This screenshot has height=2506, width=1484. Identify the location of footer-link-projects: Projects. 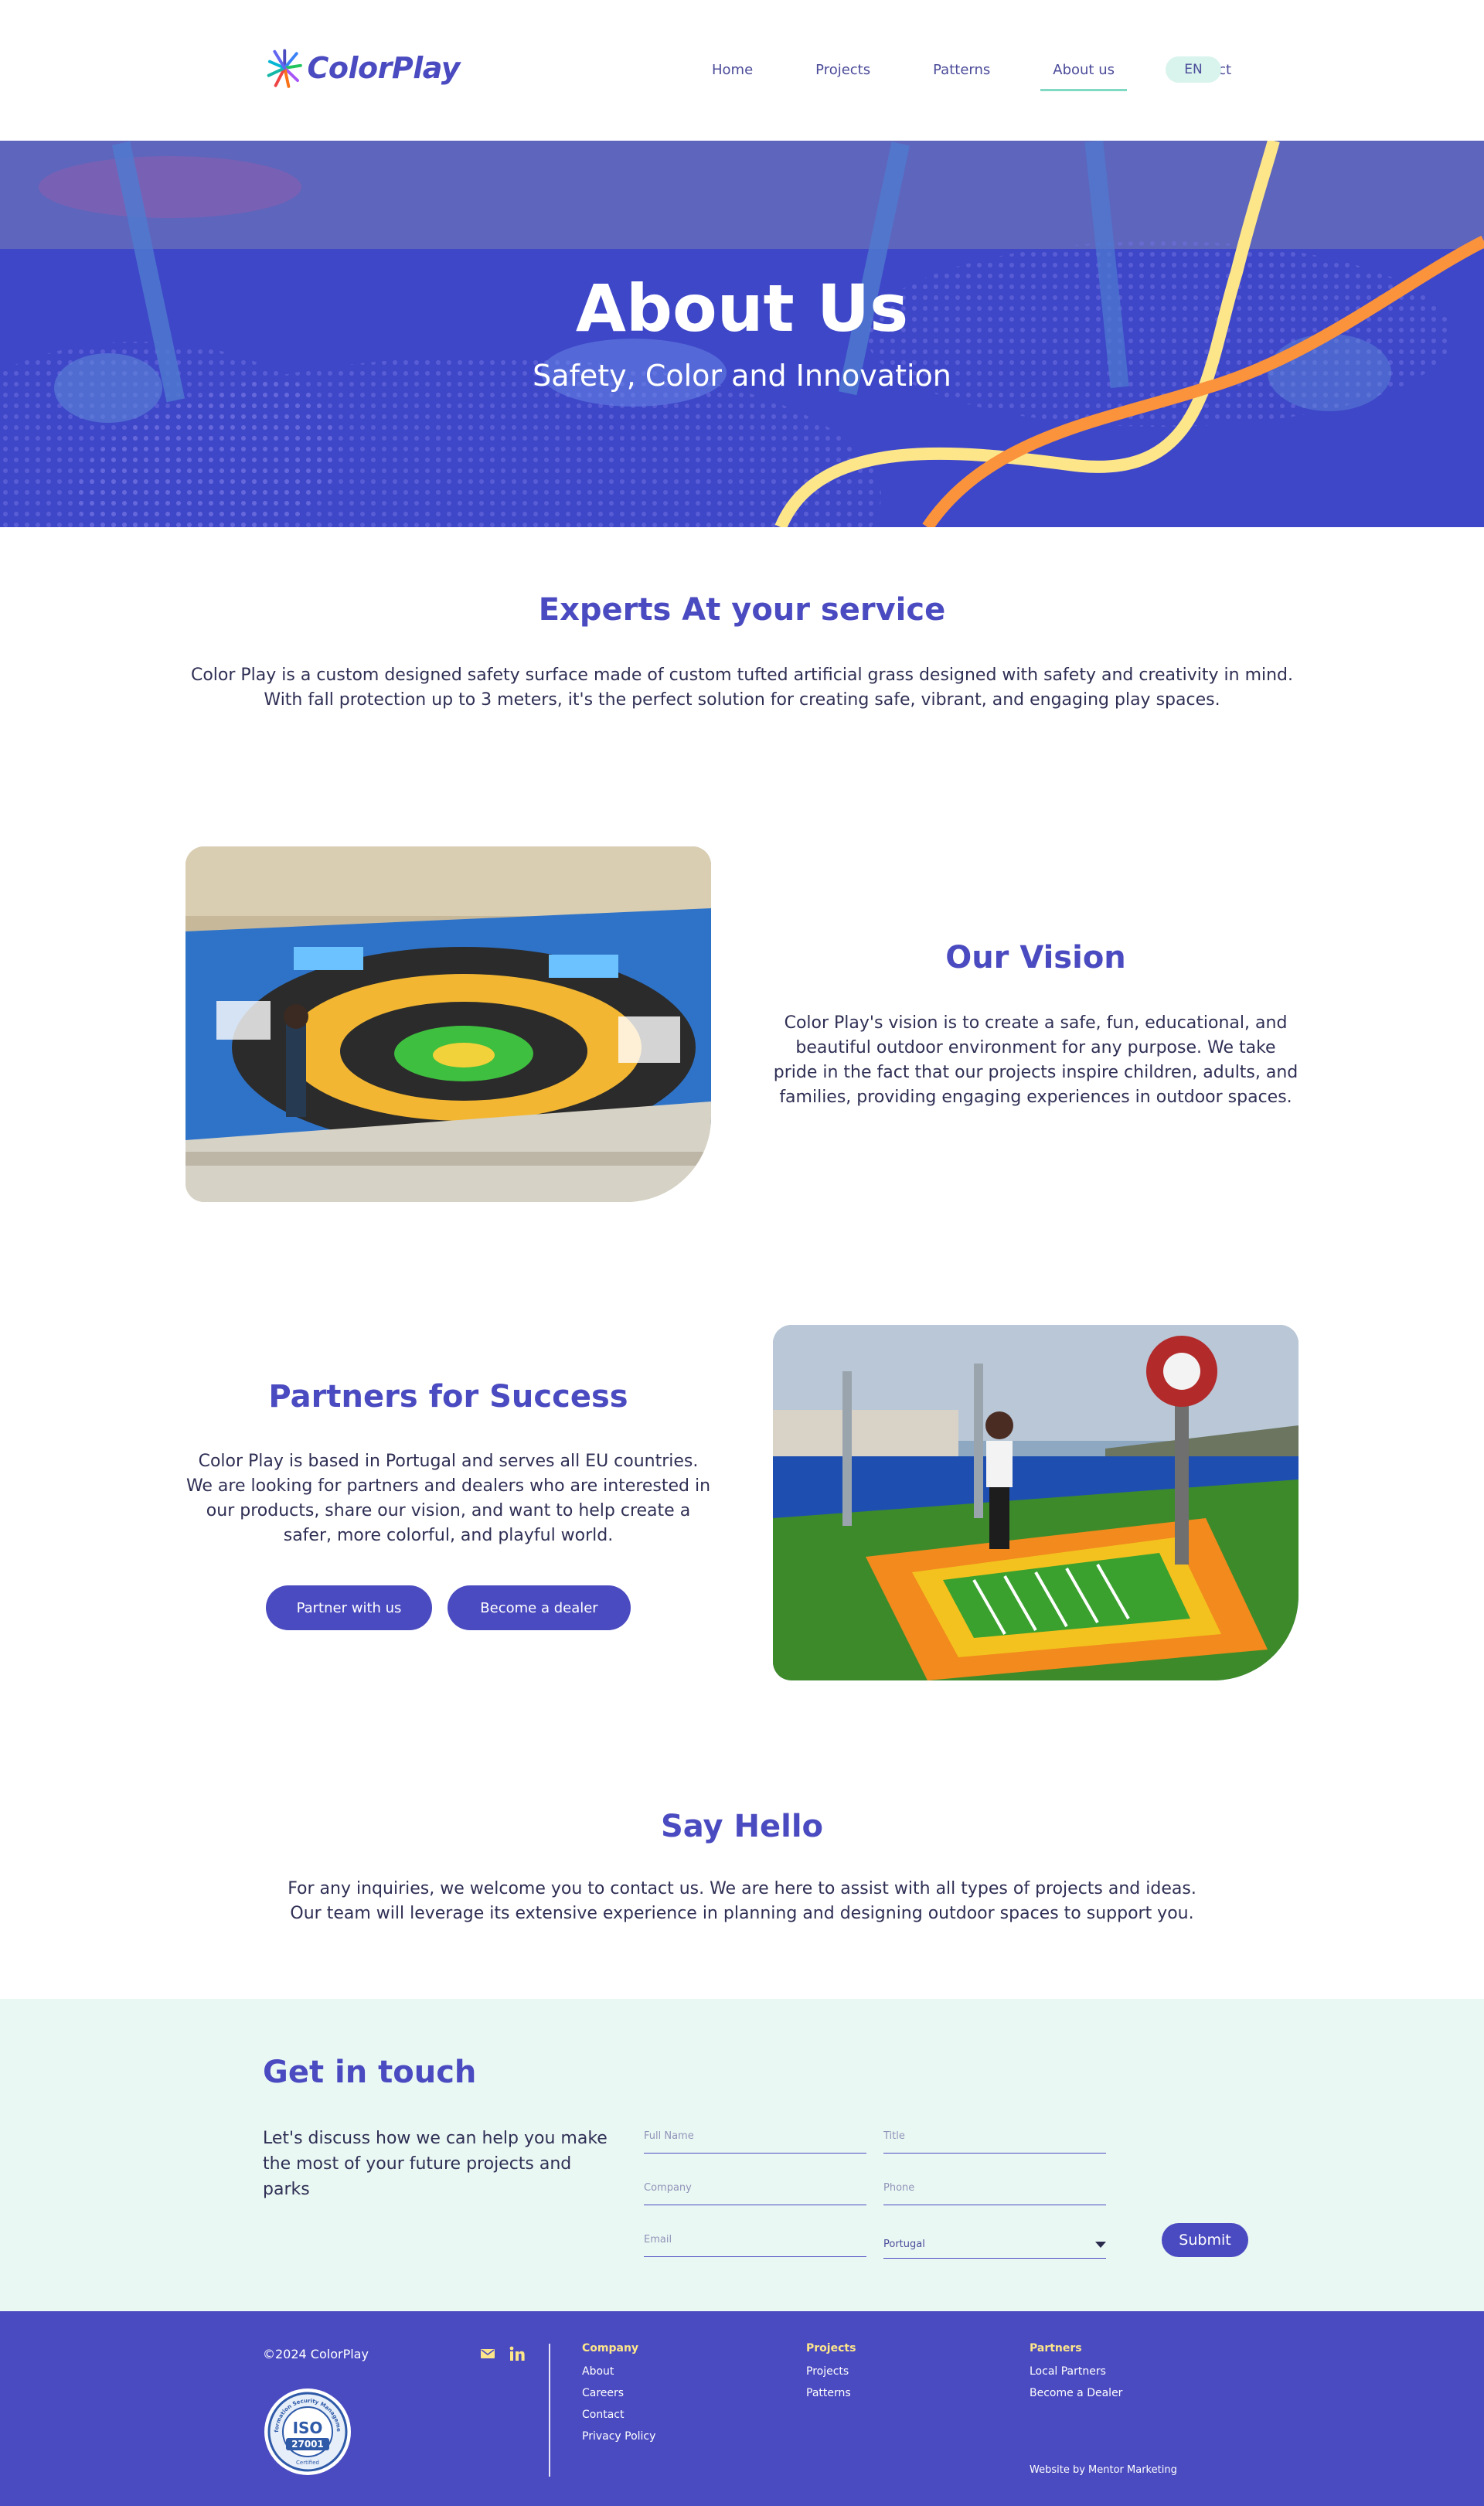
(906, 2371).